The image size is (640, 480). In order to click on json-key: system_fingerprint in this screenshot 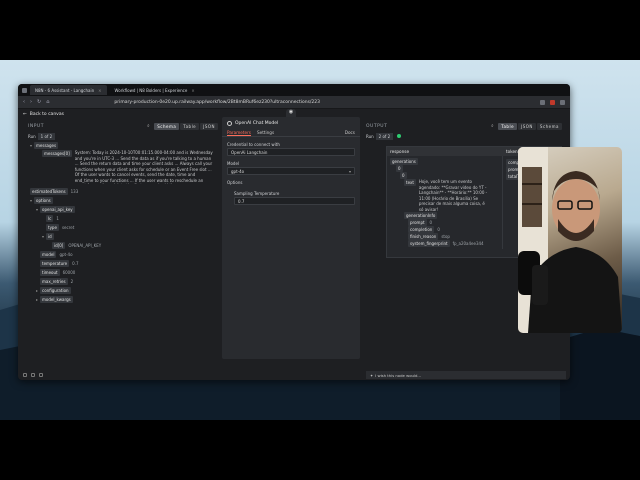, I will do `click(429, 243)`.